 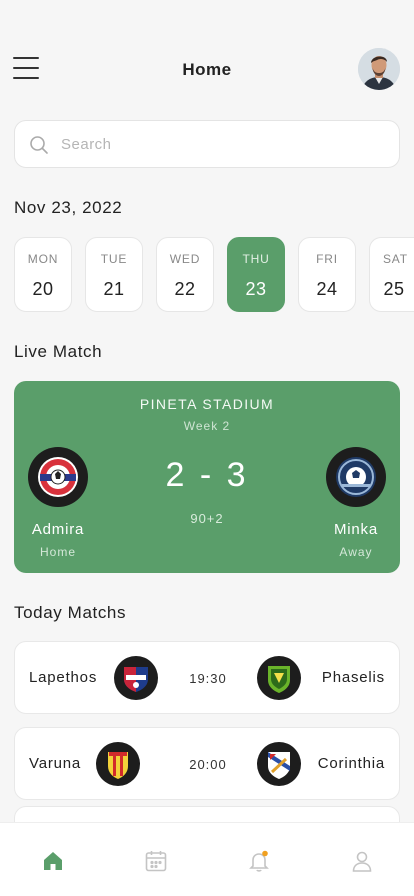 I want to click on day-number: 21, so click(x=114, y=289).